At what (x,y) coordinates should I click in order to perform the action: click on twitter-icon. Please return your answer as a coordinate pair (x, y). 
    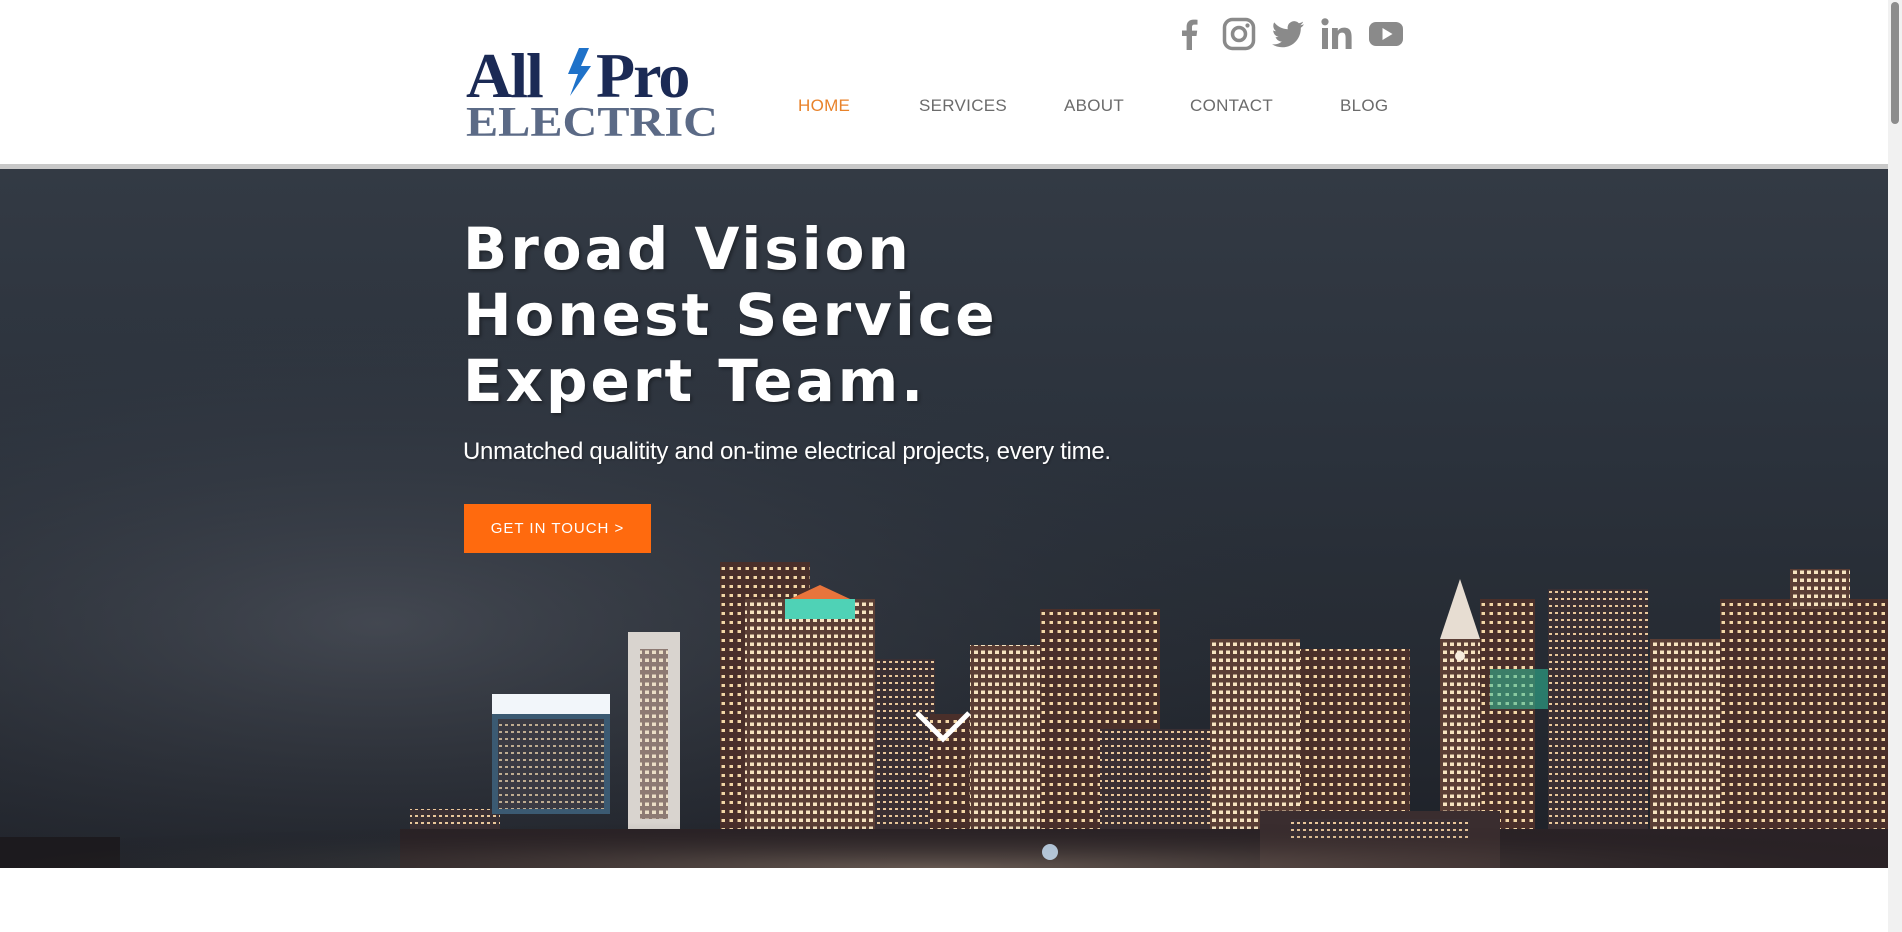
    Looking at the image, I should click on (1288, 34).